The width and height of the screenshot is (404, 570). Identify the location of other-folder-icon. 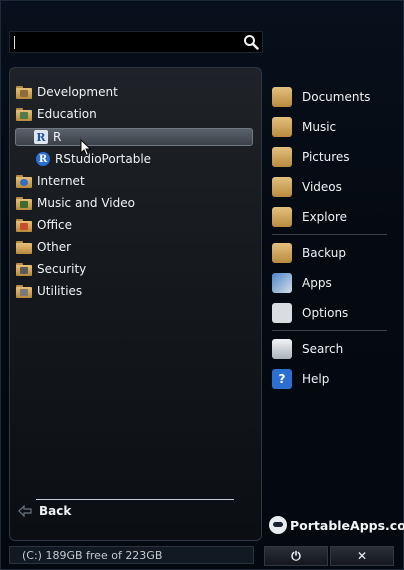
(24, 247).